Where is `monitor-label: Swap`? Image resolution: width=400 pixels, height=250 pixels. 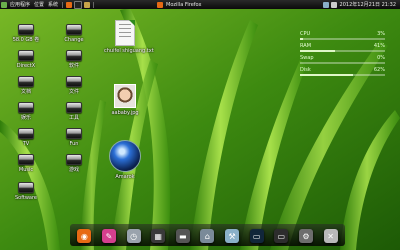 monitor-label: Swap is located at coordinates (307, 57).